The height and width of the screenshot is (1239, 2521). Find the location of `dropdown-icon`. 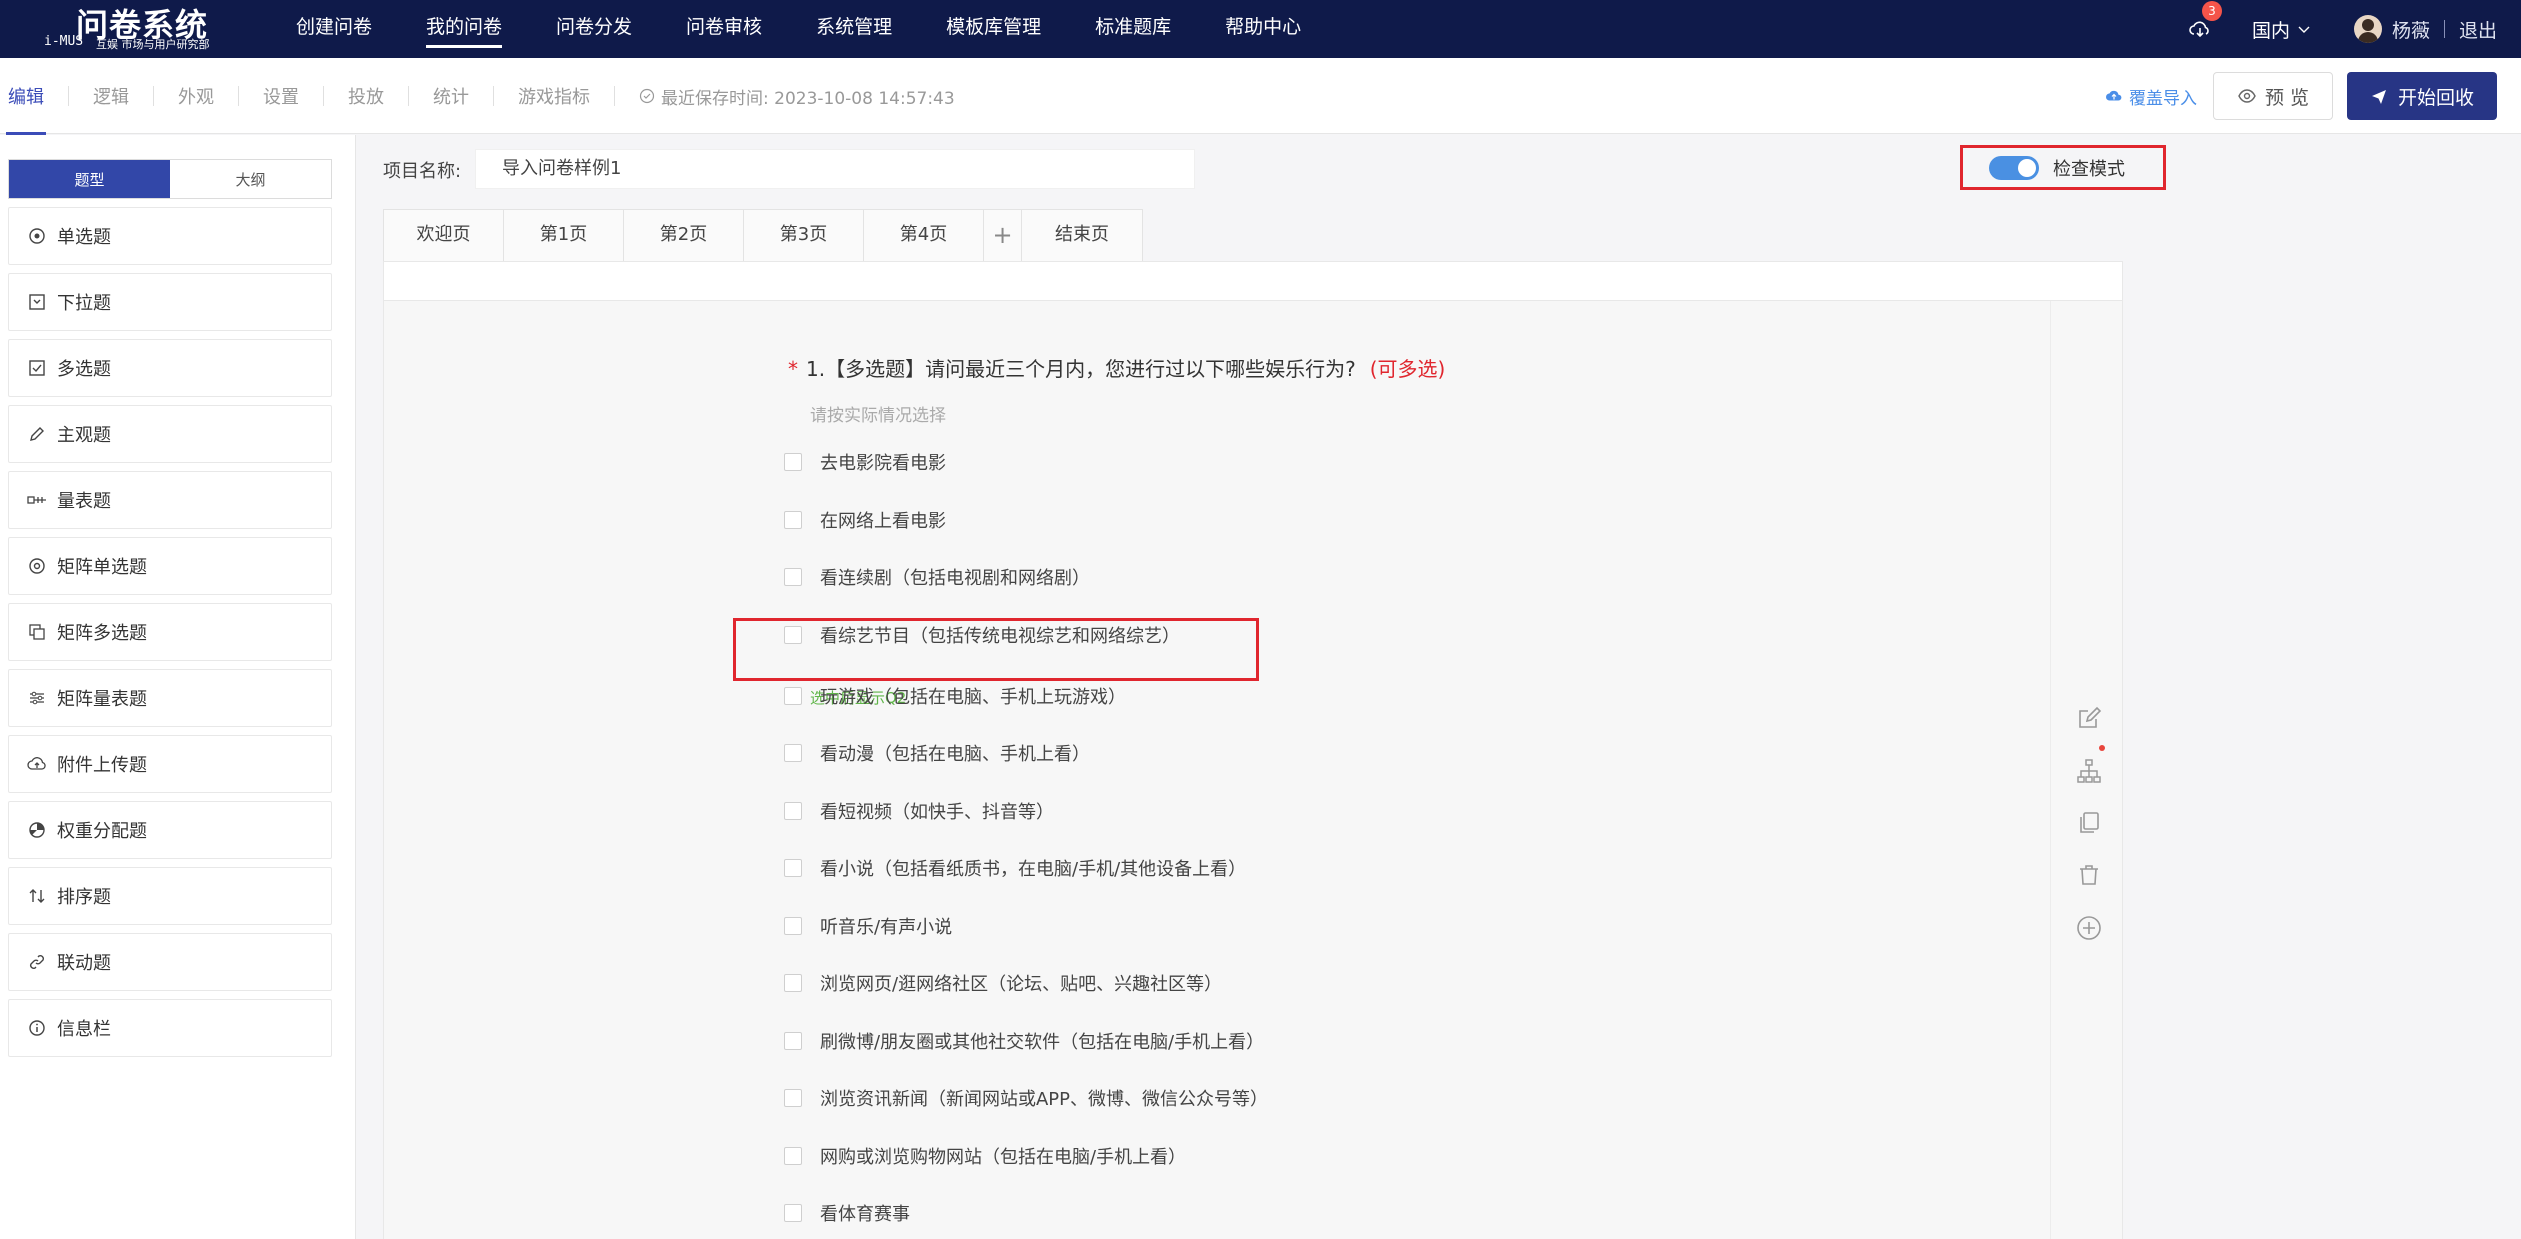

dropdown-icon is located at coordinates (37, 302).